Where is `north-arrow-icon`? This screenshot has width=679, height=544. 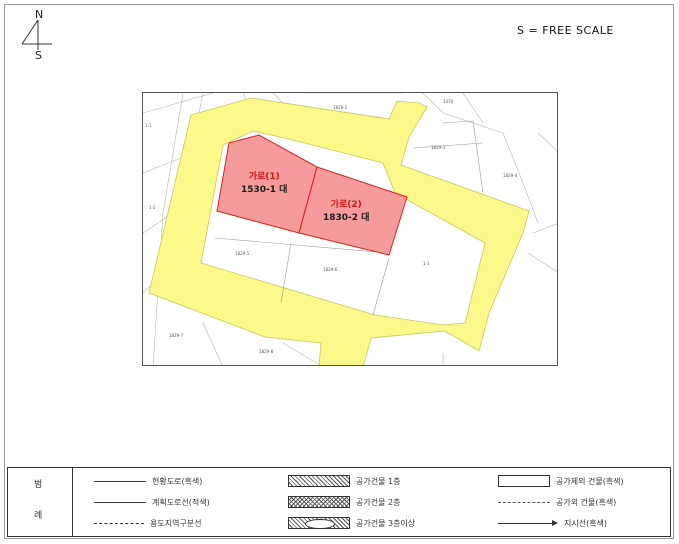 north-arrow-icon is located at coordinates (36, 35).